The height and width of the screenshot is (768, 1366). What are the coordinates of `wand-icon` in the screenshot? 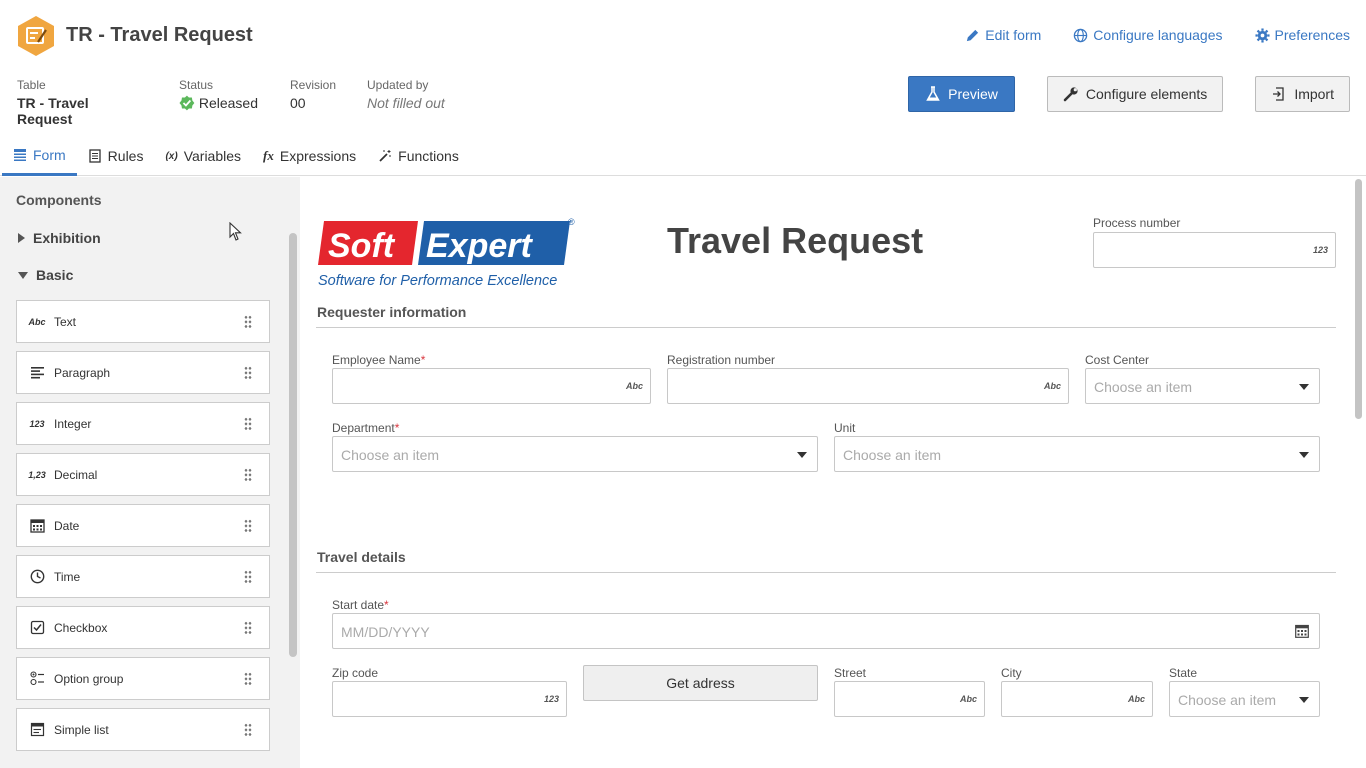 It's located at (385, 156).